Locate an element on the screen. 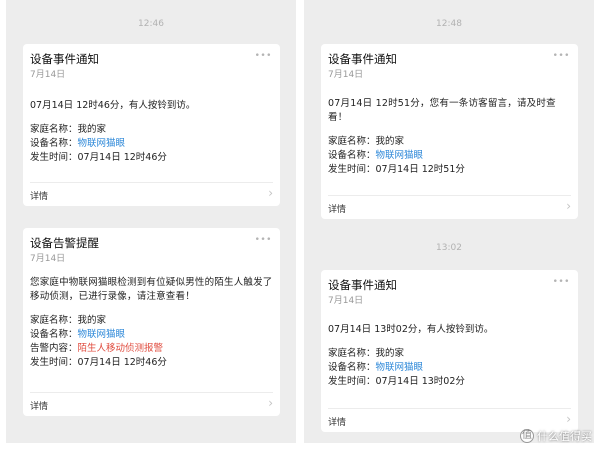  alert-value: 陌生人移动侦测报警 is located at coordinates (120, 348).